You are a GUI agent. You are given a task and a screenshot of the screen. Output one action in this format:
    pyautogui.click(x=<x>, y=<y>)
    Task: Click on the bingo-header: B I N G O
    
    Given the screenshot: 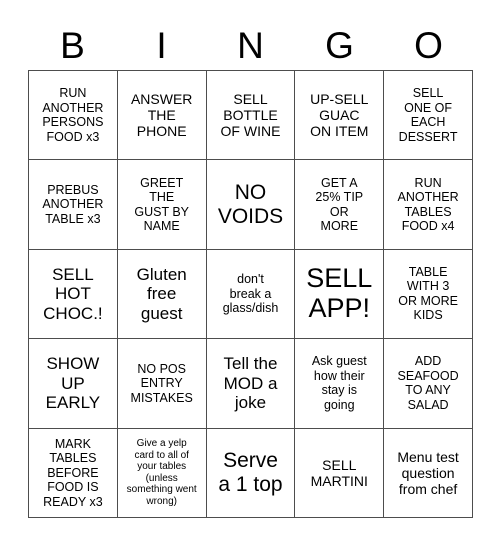 What is the action you would take?
    pyautogui.click(x=250, y=45)
    